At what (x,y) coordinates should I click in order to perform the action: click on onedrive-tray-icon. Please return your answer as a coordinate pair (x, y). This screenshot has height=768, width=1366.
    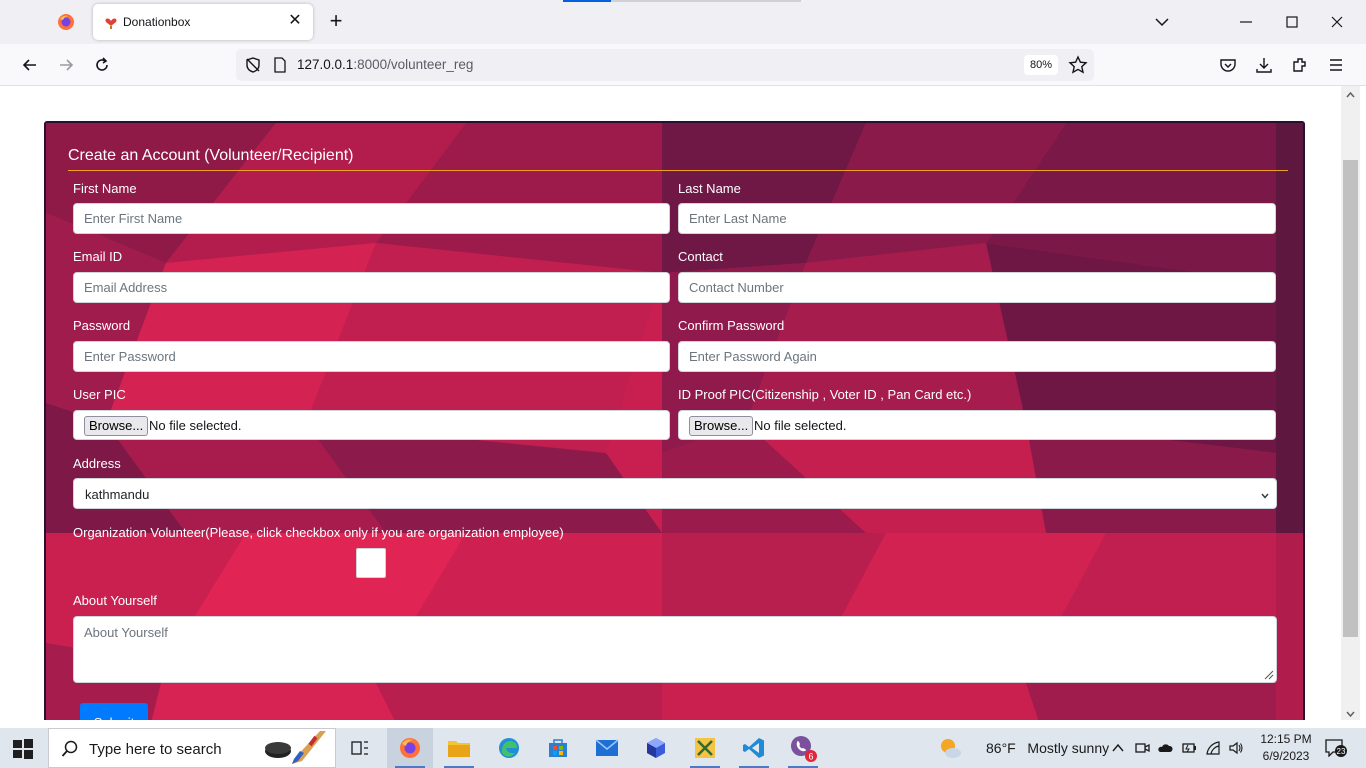
    Looking at the image, I should click on (1165, 748).